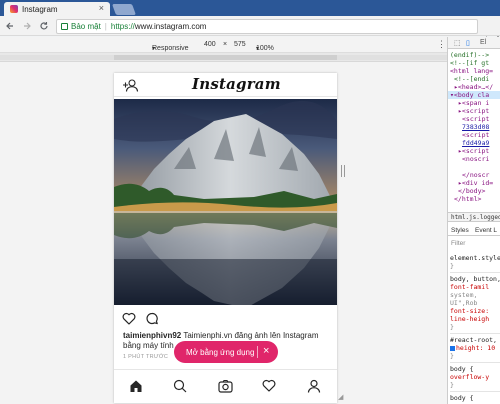 This screenshot has height=404, width=500. Describe the element at coordinates (266, 351) in the screenshot. I see `close-icon: ×` at that location.